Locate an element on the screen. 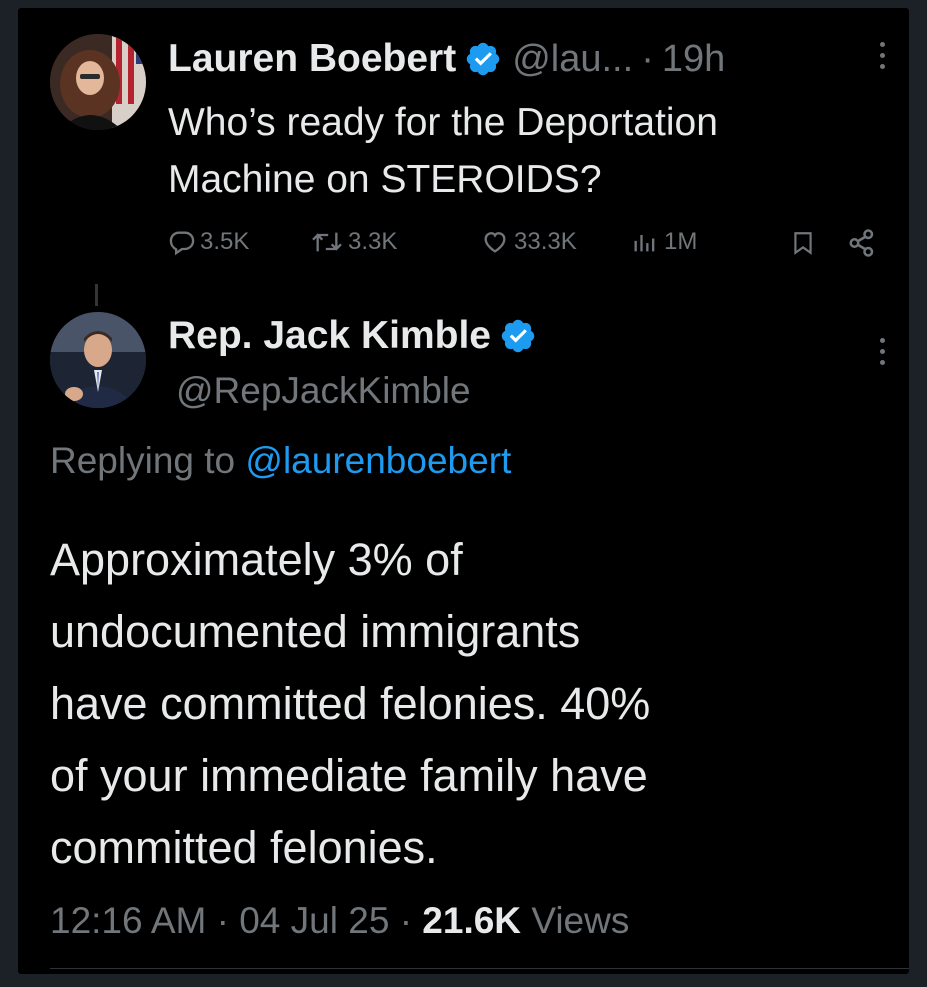 This screenshot has width=927, height=987. like-icon is located at coordinates (495, 242).